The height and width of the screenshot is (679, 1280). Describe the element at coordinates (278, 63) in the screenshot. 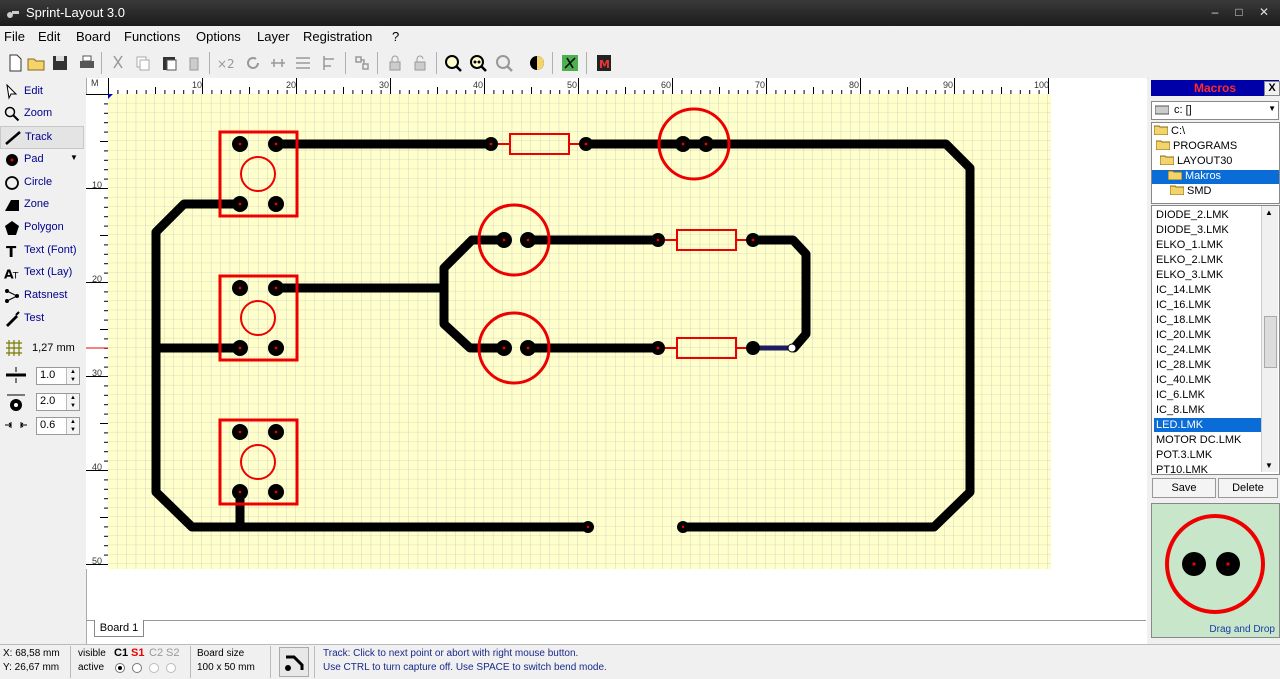

I see `mirror-horizontal-icon` at that location.